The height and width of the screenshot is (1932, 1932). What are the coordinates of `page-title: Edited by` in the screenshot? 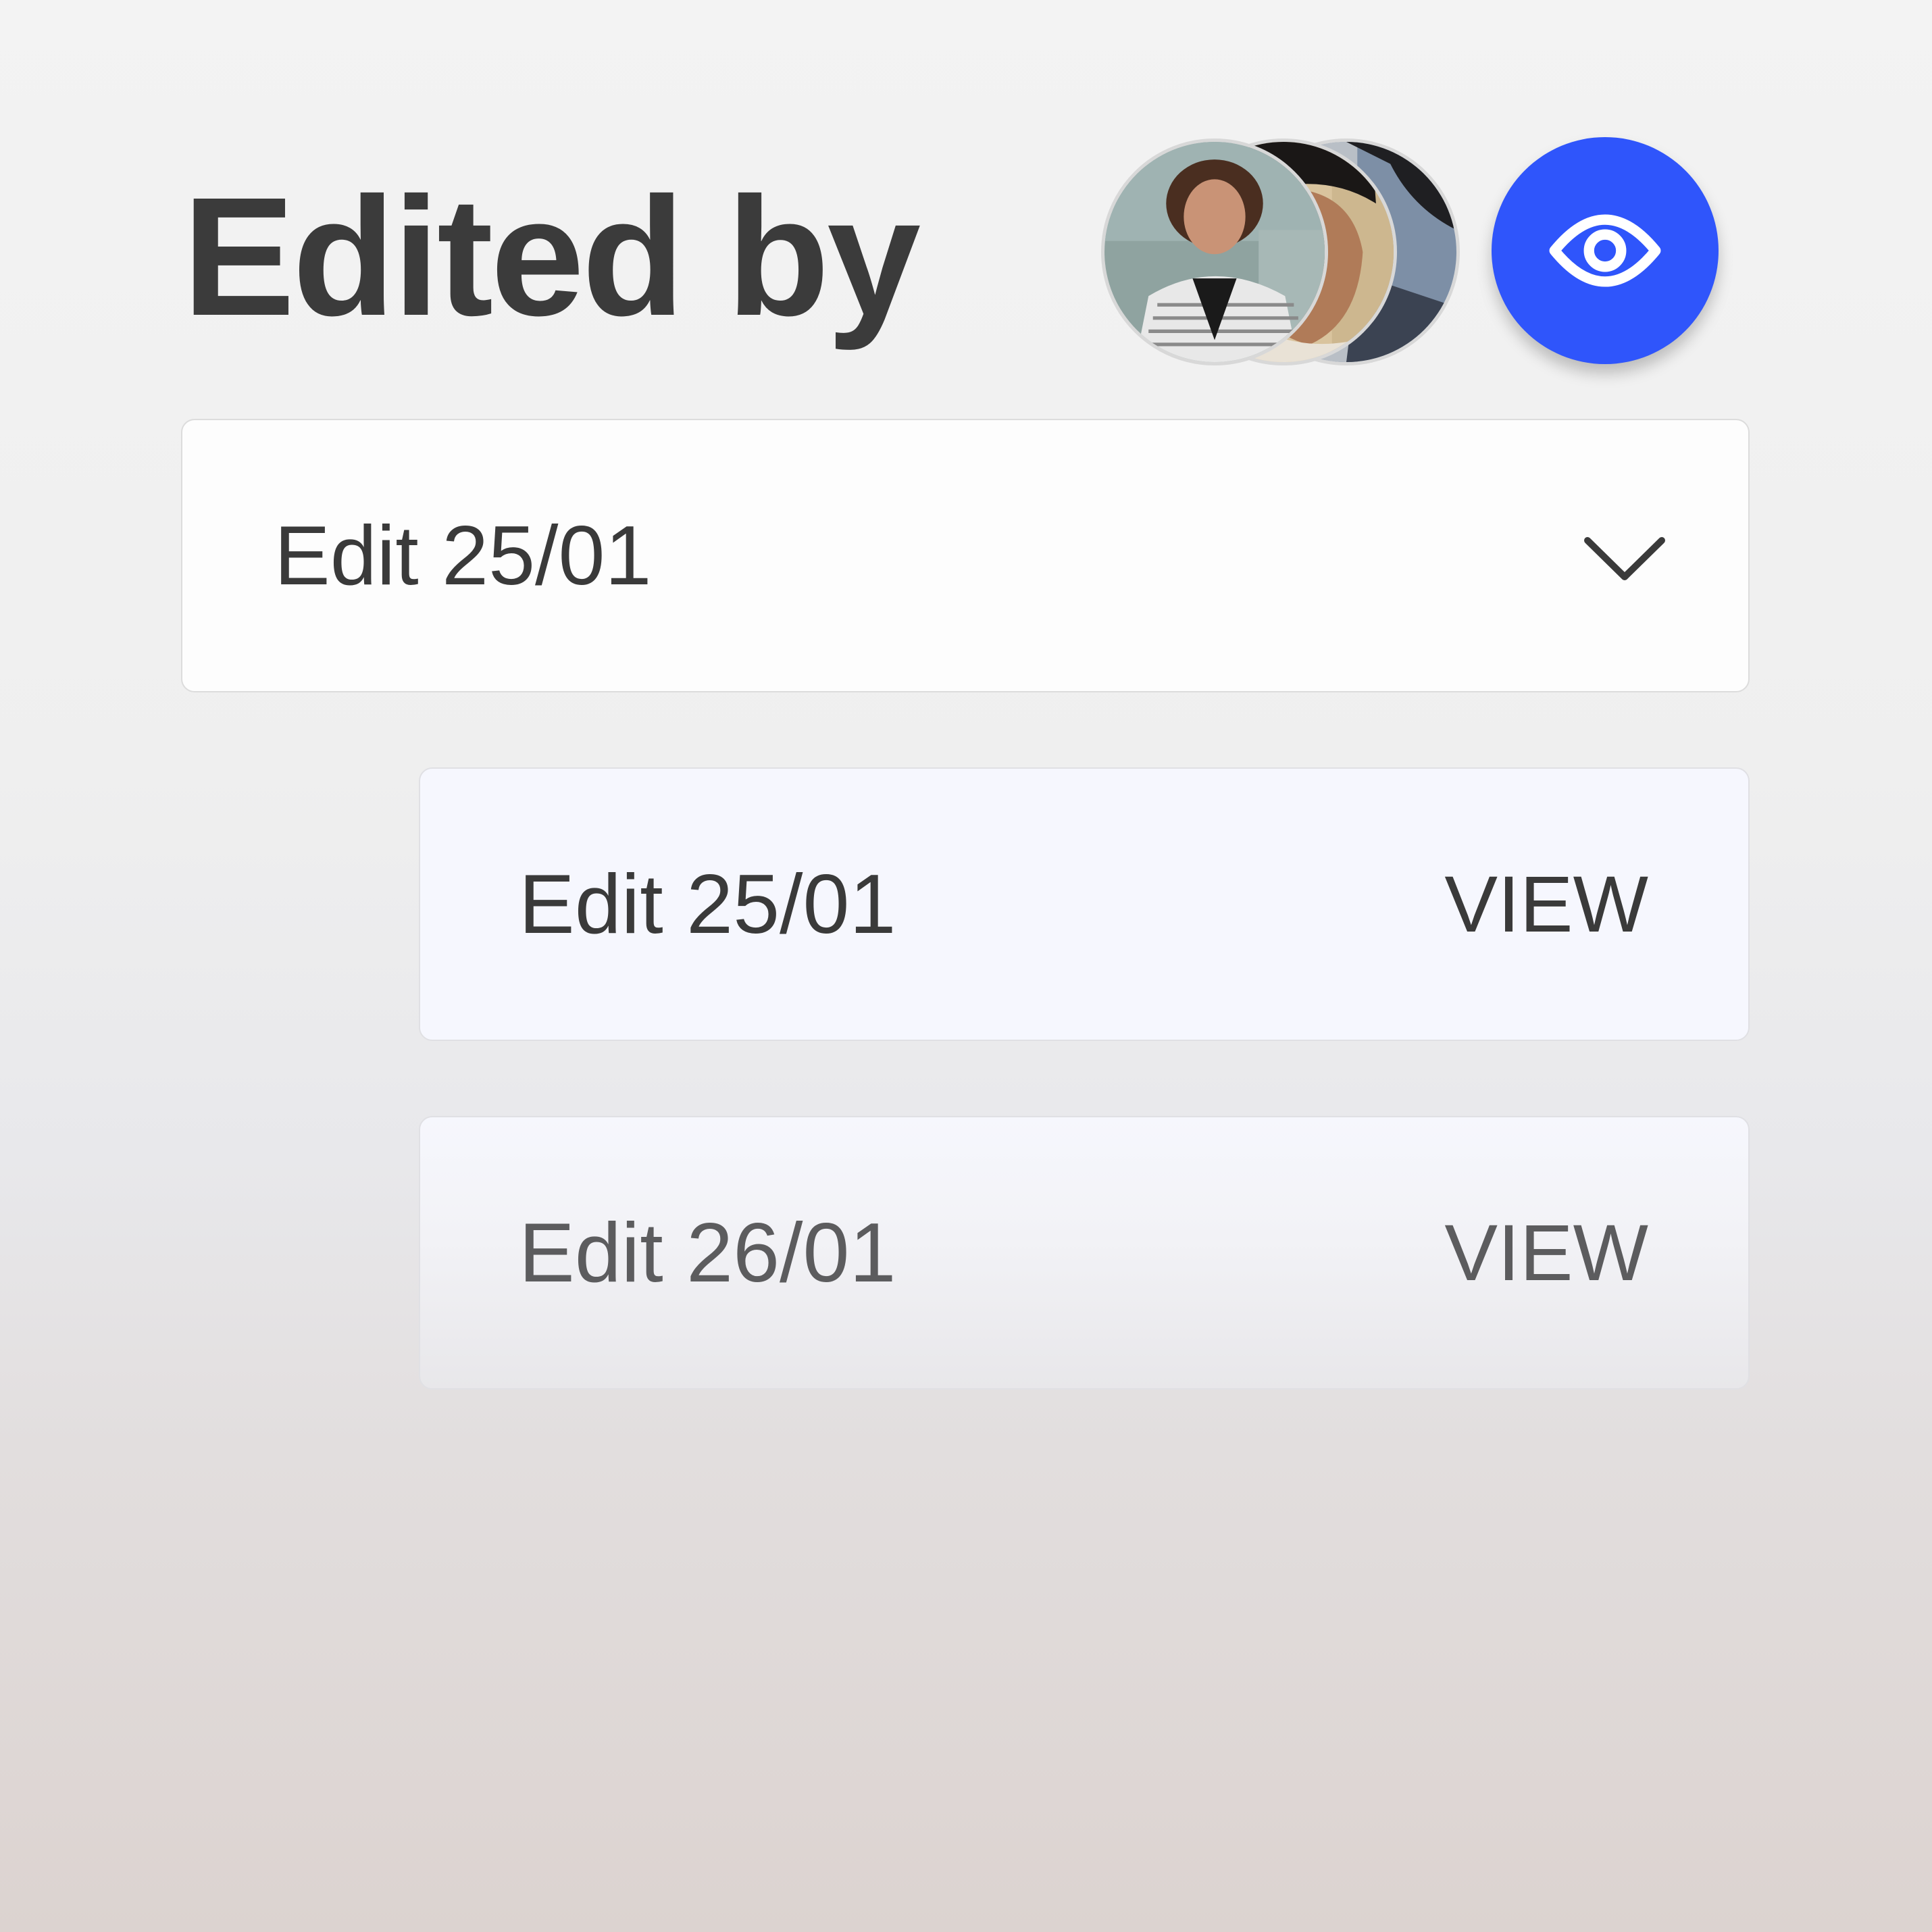 It's located at (551, 256).